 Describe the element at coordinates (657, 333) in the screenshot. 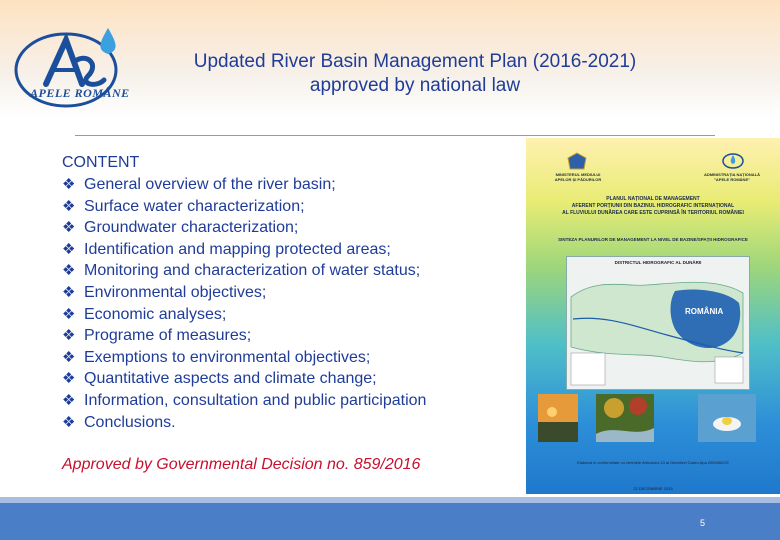

I see `basin-map-graphic` at that location.